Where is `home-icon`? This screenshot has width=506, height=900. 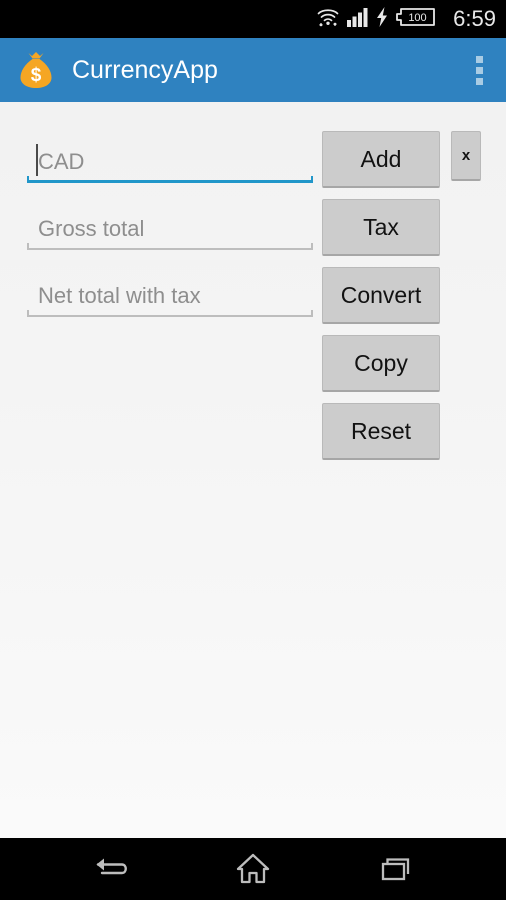
home-icon is located at coordinates (253, 869).